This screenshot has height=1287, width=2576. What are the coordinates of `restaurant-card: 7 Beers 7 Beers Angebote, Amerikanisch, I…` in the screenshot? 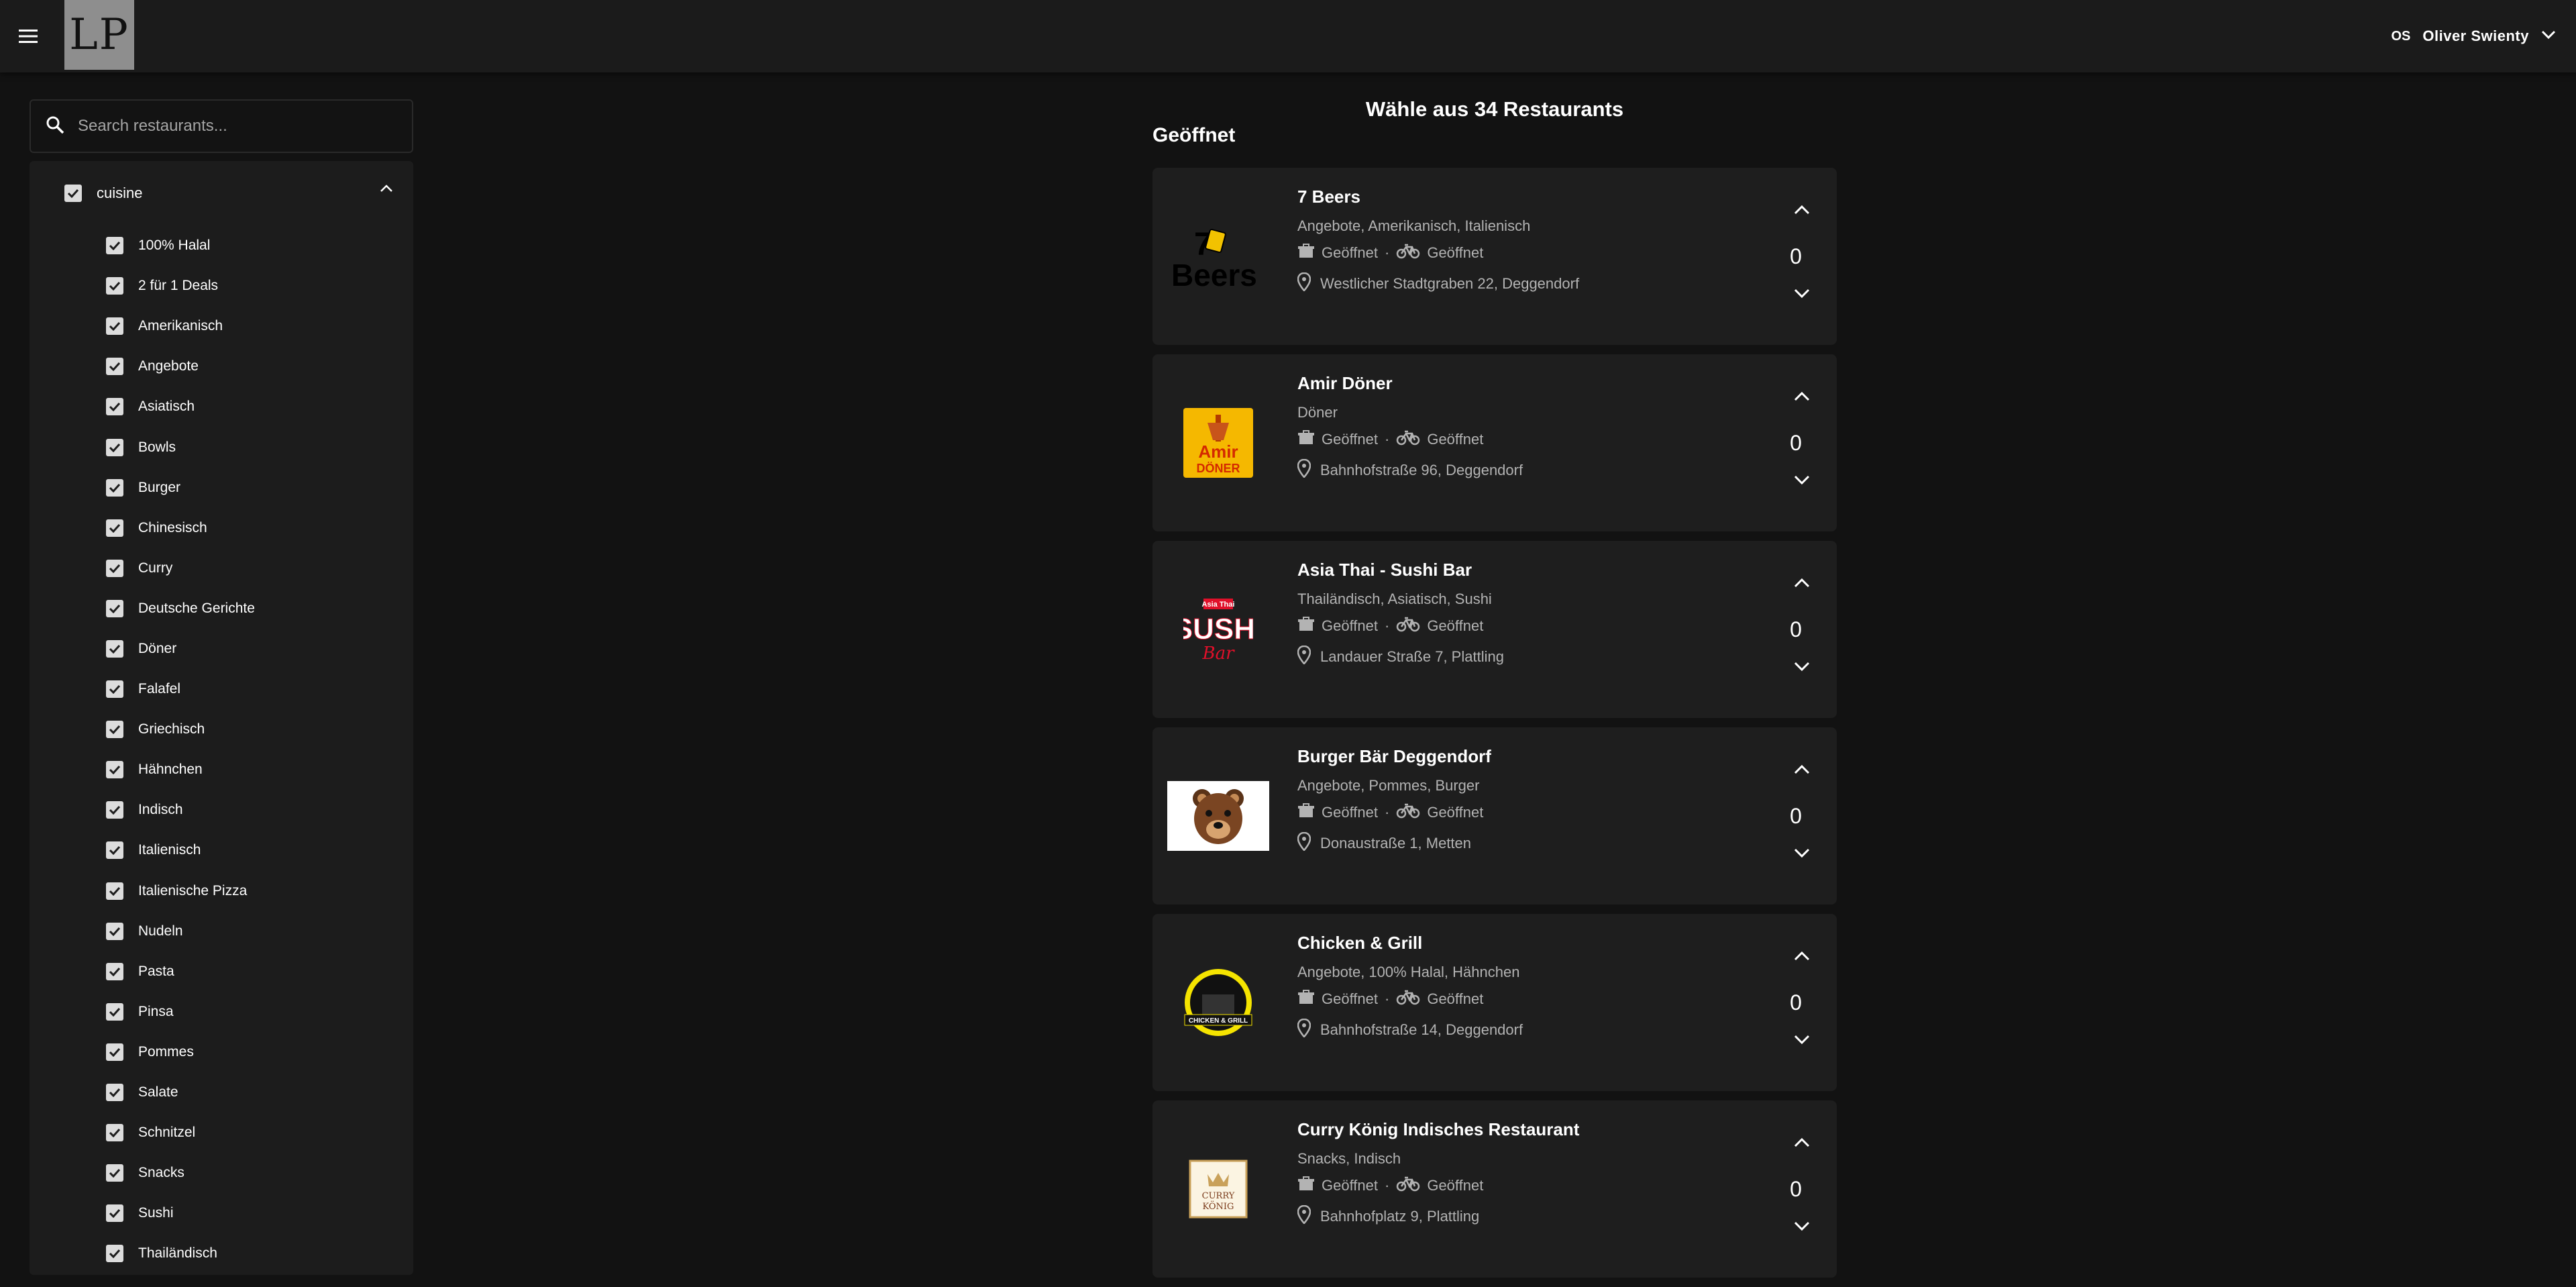 It's located at (1494, 256).